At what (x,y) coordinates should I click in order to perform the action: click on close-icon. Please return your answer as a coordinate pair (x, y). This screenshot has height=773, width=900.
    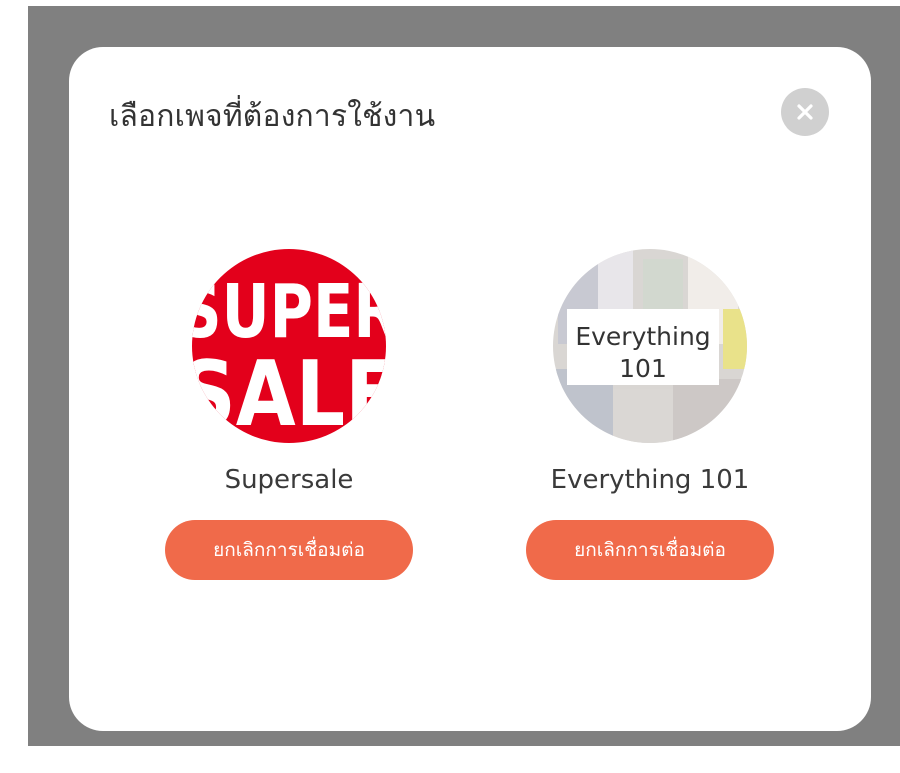
    Looking at the image, I should click on (805, 112).